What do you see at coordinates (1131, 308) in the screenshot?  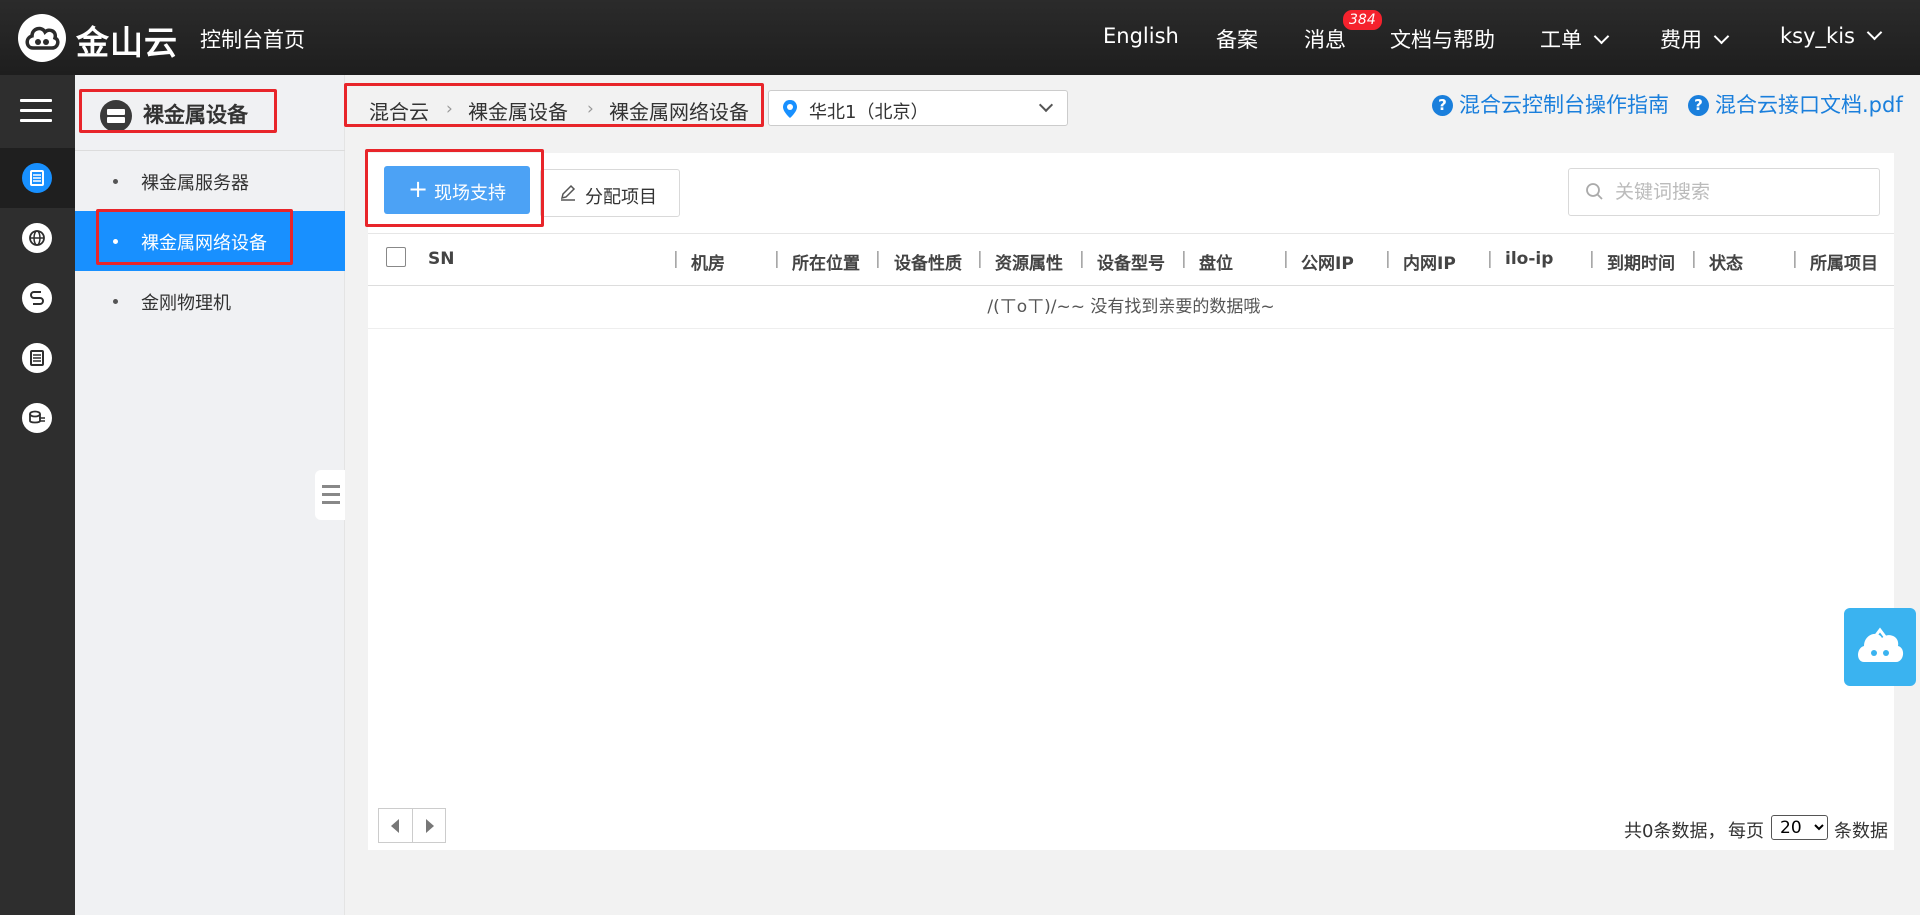 I see `empty-table-message: /(ㄒoㄒ)/~~ 没有找到亲要的数据哦~` at bounding box center [1131, 308].